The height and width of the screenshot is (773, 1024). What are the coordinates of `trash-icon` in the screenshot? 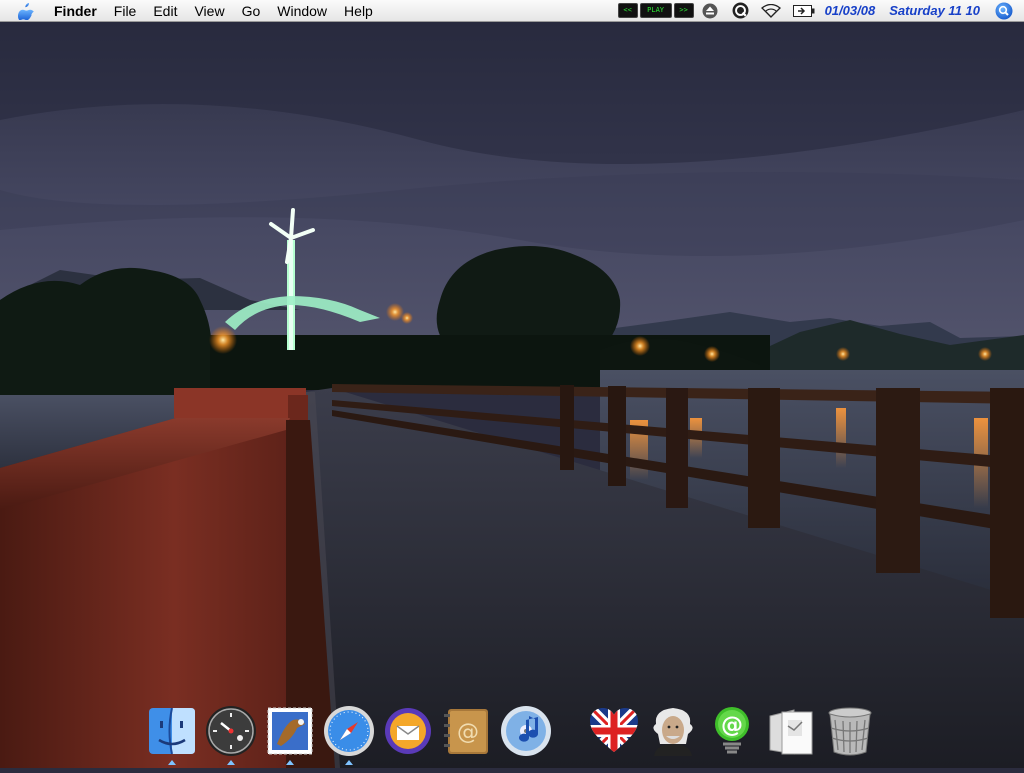 It's located at (850, 731).